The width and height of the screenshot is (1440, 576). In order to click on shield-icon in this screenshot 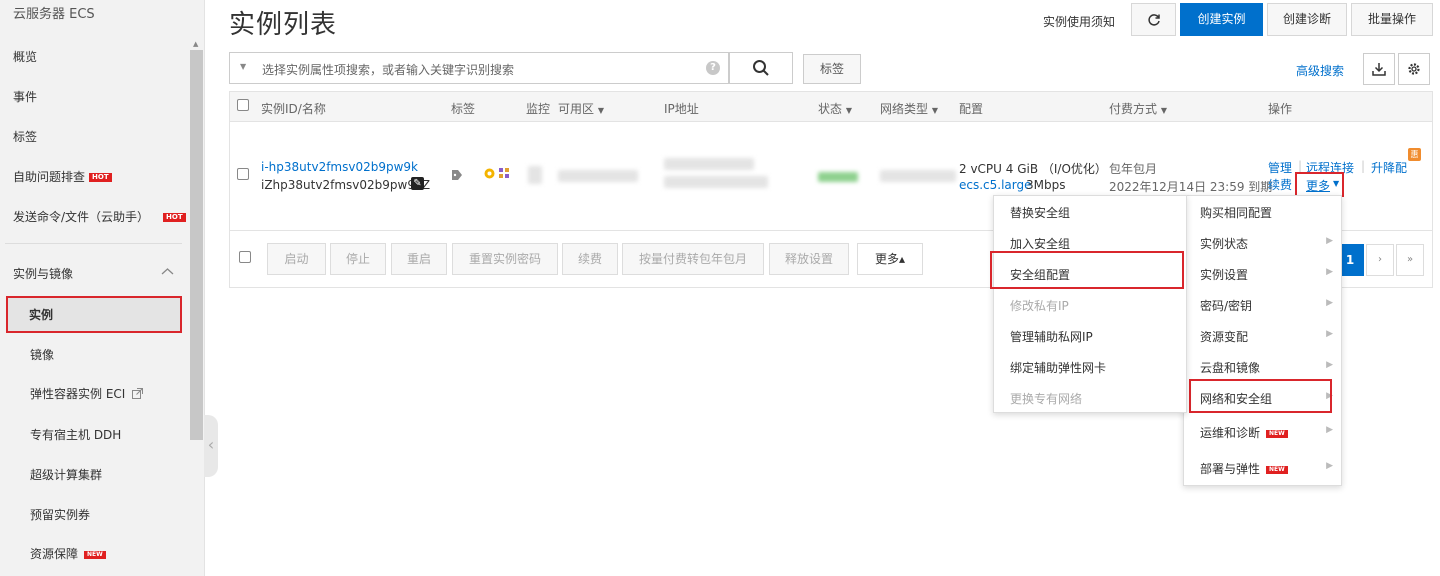, I will do `click(489, 173)`.